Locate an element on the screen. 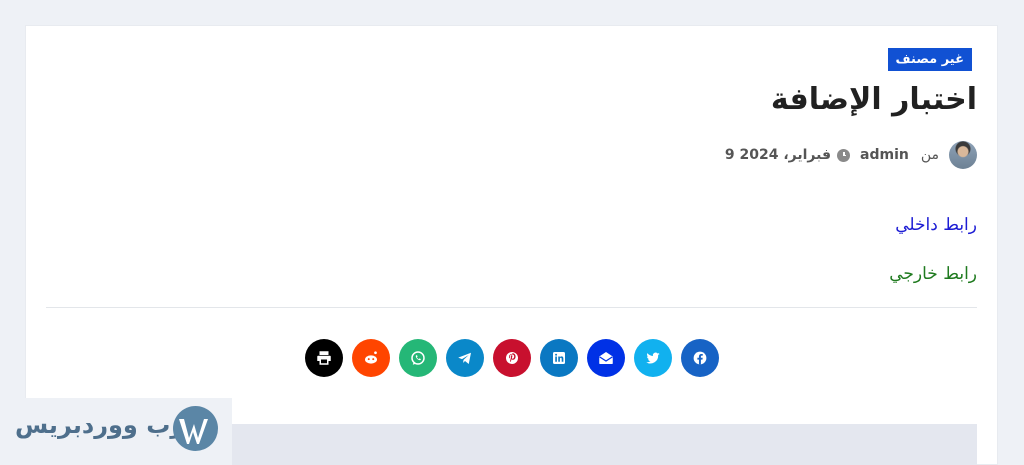 This screenshot has height=465, width=1024. pinterest-share-button is located at coordinates (511, 358).